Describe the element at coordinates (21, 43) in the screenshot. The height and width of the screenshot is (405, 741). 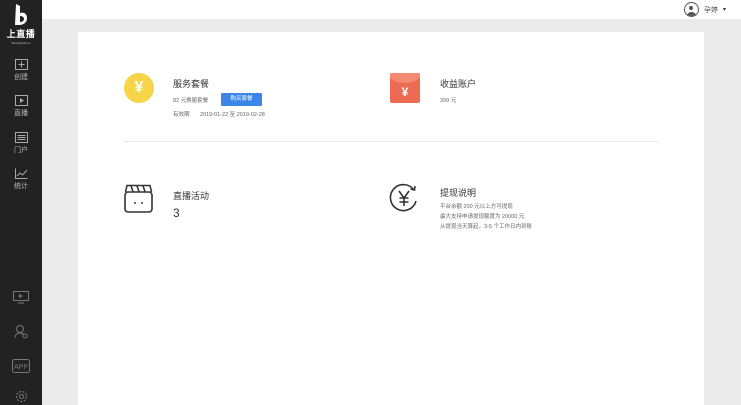
I see `logo-subtext: Shangzhibo.tv` at that location.